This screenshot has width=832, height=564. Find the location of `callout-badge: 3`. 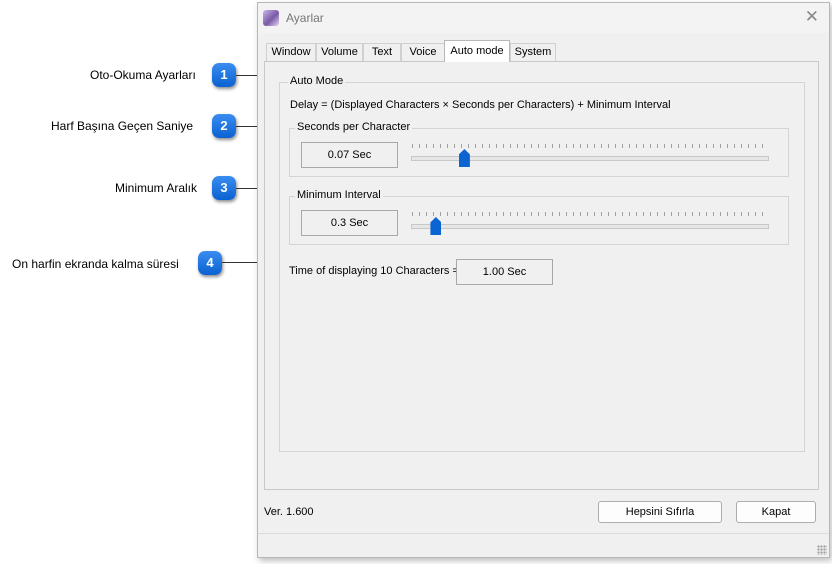

callout-badge: 3 is located at coordinates (224, 188).